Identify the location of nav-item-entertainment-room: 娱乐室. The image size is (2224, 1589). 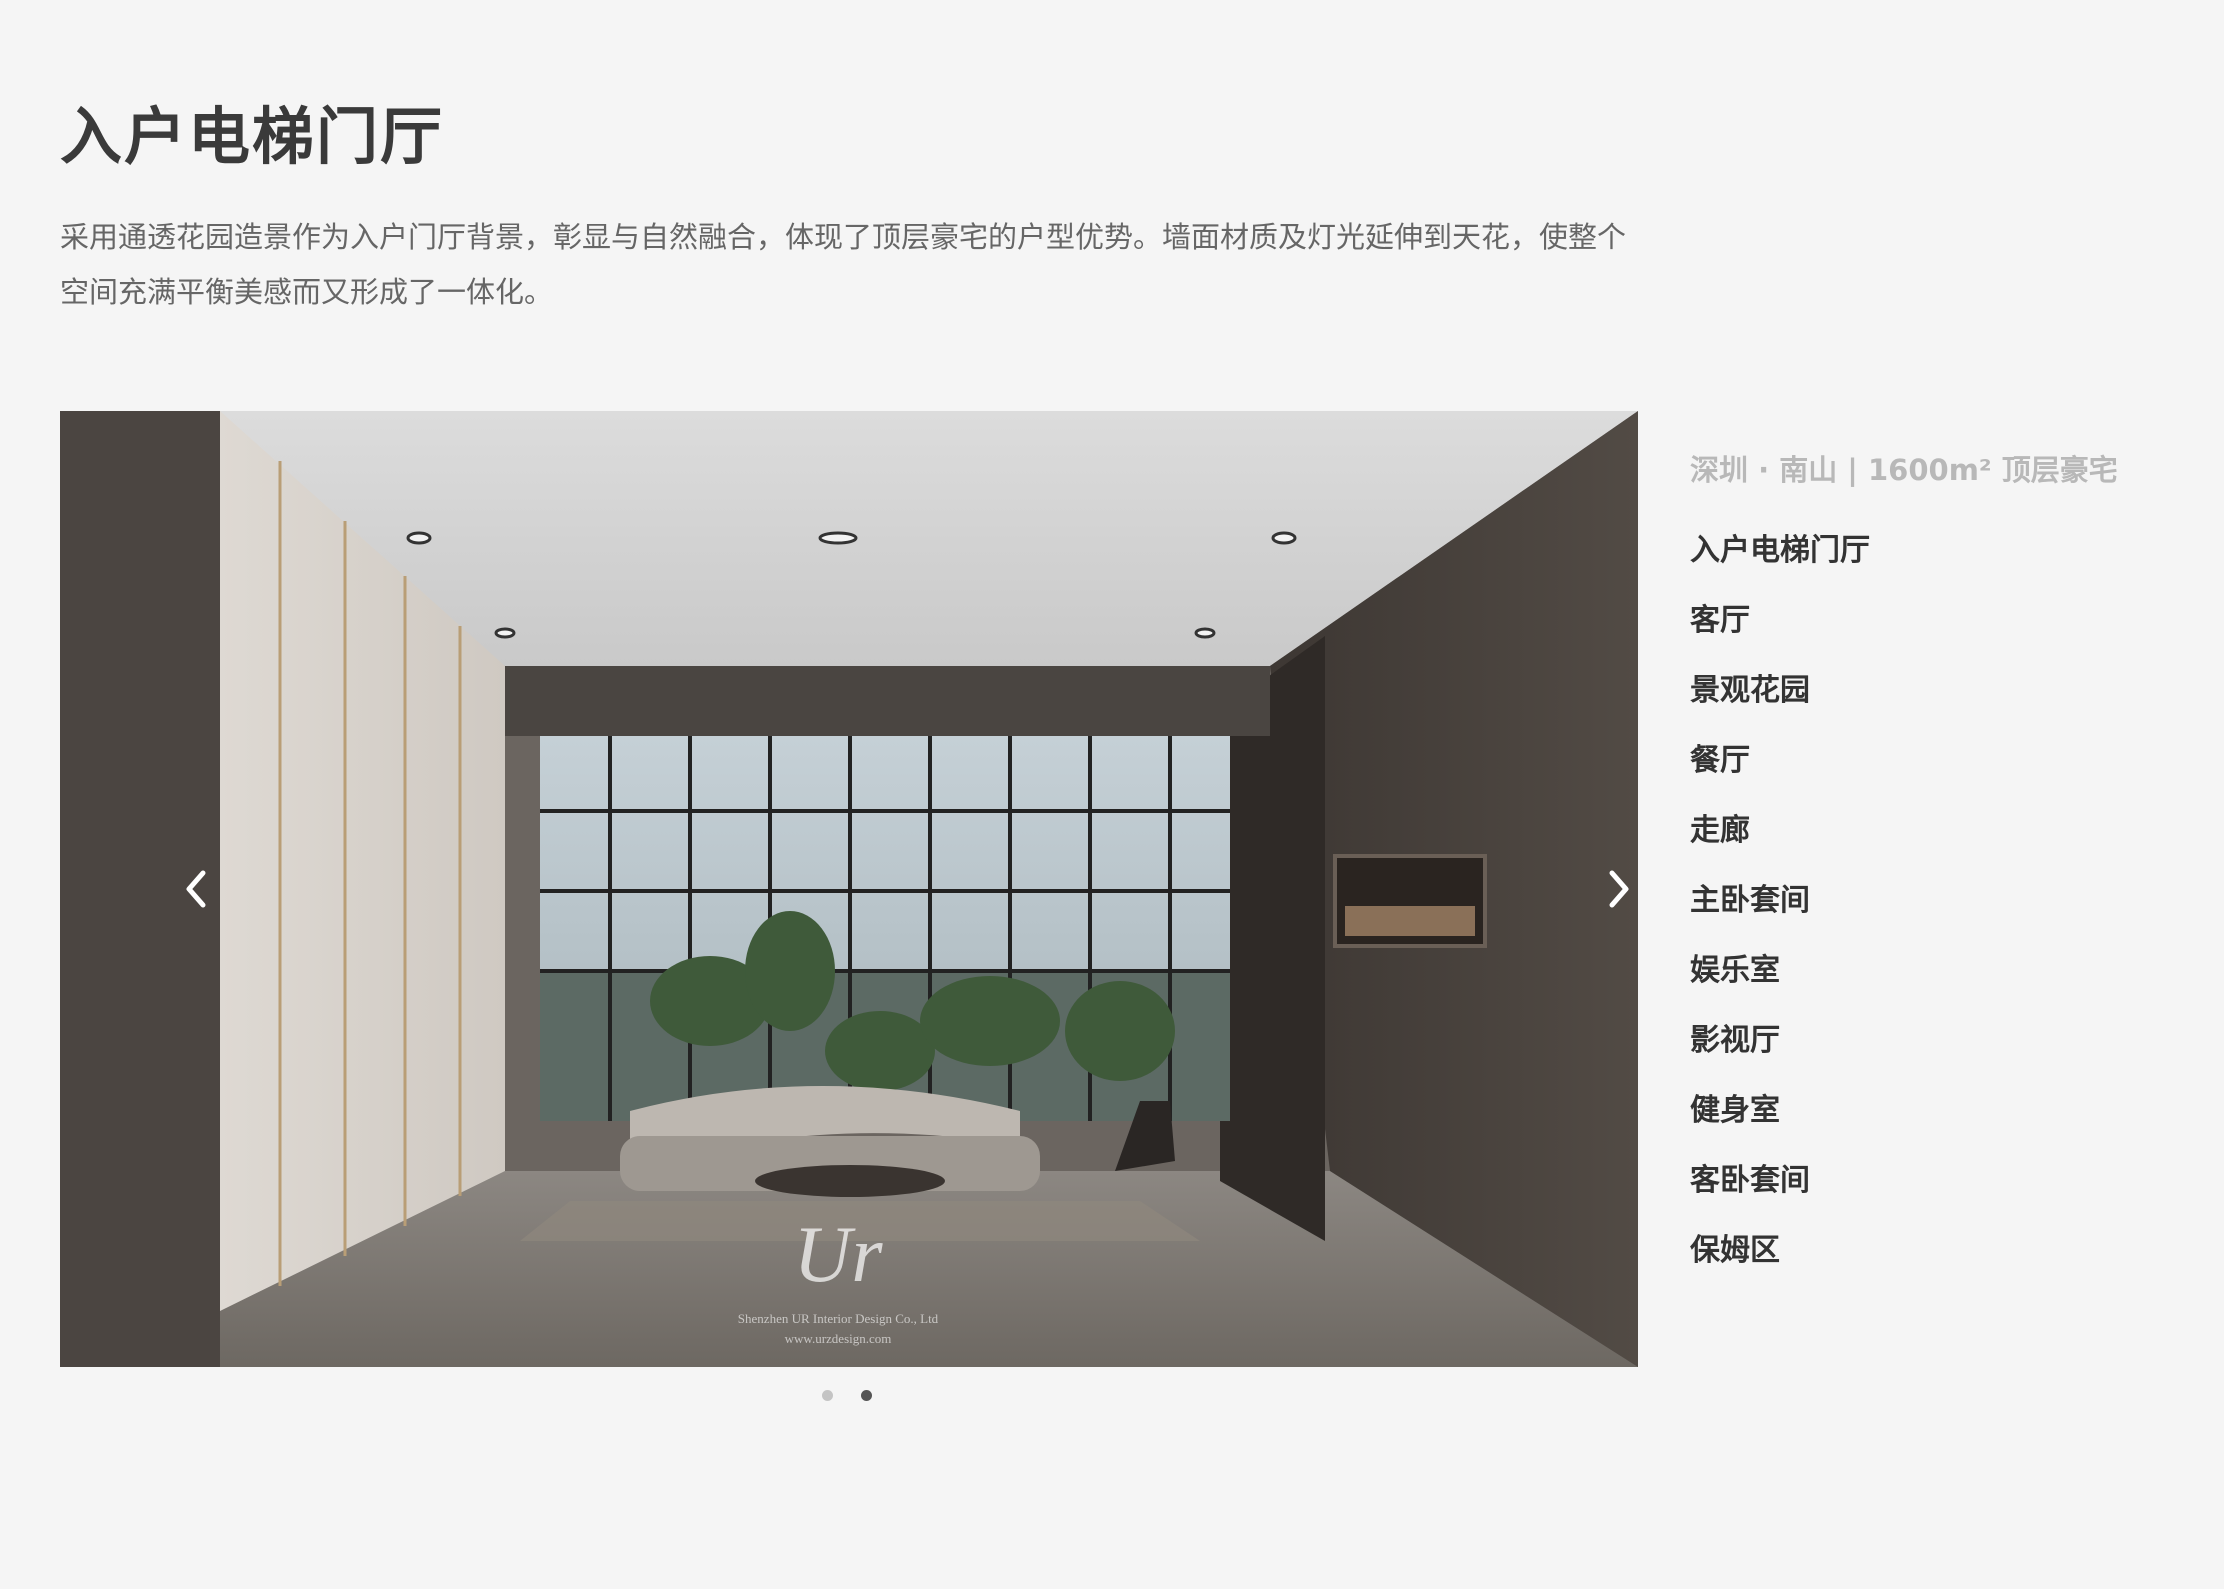
(1940, 971).